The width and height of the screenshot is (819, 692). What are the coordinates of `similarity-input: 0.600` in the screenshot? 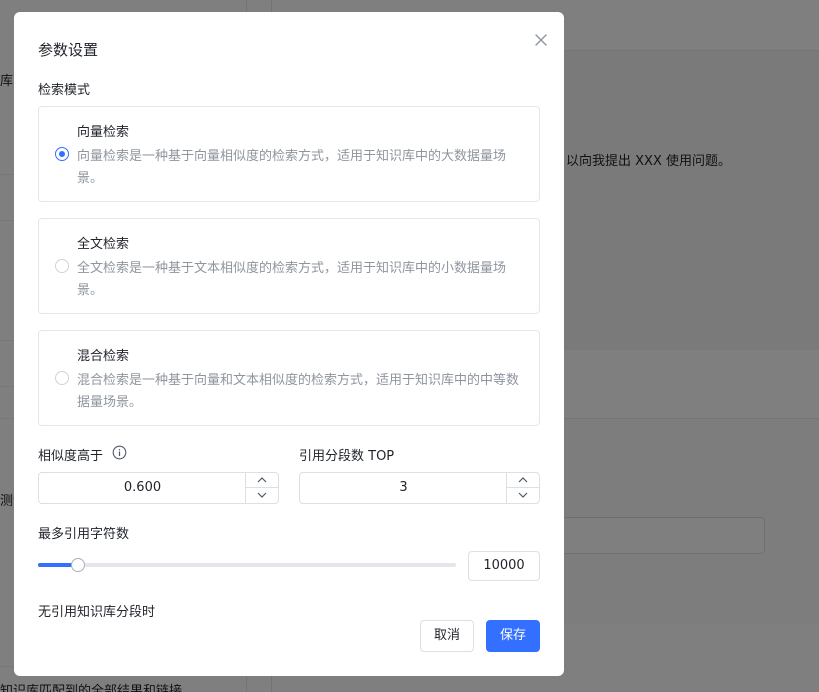 It's located at (158, 488).